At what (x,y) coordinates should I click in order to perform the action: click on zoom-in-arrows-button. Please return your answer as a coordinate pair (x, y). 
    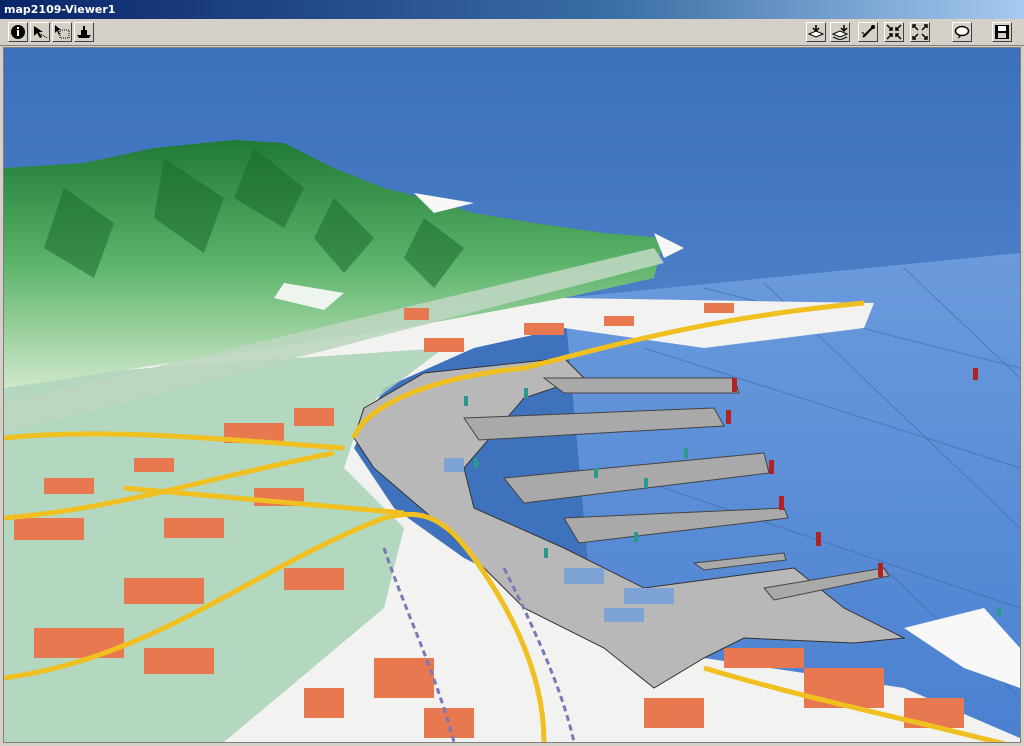
    Looking at the image, I should click on (894, 32).